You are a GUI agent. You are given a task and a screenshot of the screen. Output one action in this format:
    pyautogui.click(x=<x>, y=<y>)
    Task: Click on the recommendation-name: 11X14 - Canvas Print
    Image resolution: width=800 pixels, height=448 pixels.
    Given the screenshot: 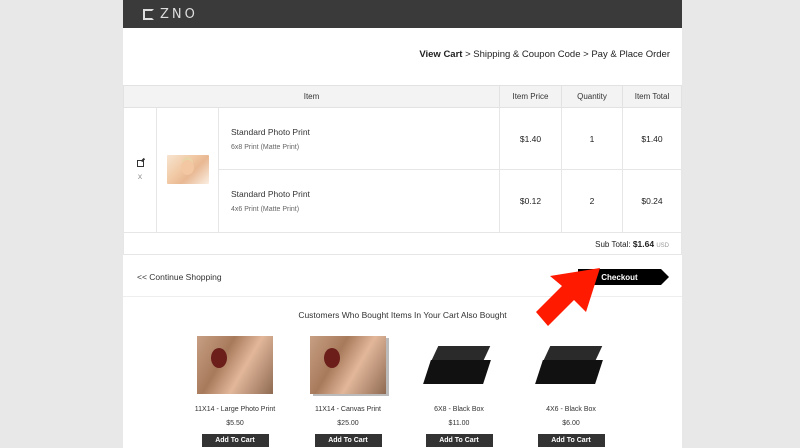 What is the action you would take?
    pyautogui.click(x=347, y=409)
    